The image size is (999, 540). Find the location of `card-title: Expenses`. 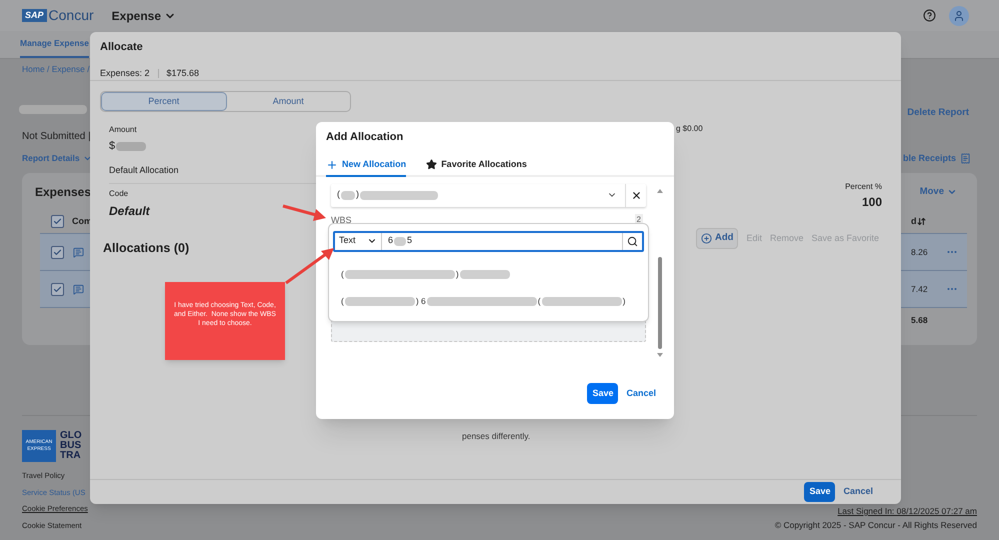

card-title: Expenses is located at coordinates (63, 193).